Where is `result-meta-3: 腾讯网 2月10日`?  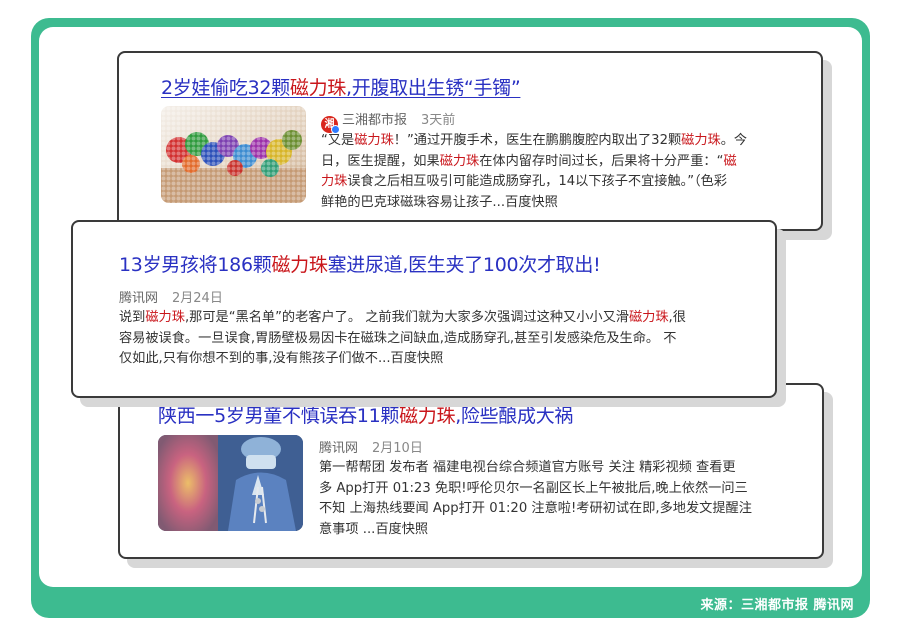
result-meta-3: 腾讯网 2月10日 is located at coordinates (371, 446).